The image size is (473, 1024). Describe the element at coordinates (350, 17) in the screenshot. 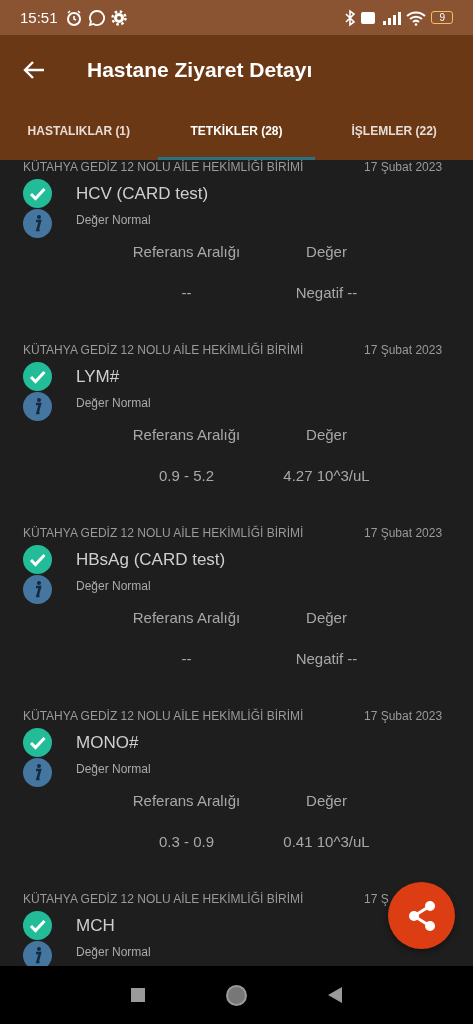

I see `bluetooth-icon` at that location.